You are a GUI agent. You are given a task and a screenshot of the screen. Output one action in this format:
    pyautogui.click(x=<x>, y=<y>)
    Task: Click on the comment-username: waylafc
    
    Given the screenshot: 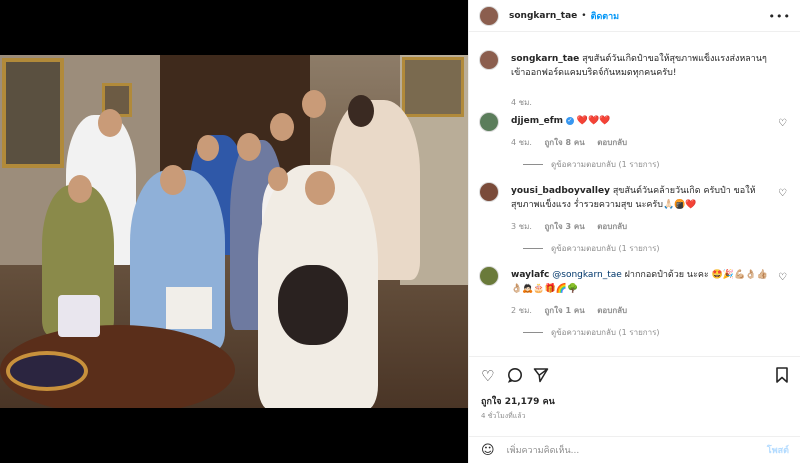 What is the action you would take?
    pyautogui.click(x=530, y=275)
    